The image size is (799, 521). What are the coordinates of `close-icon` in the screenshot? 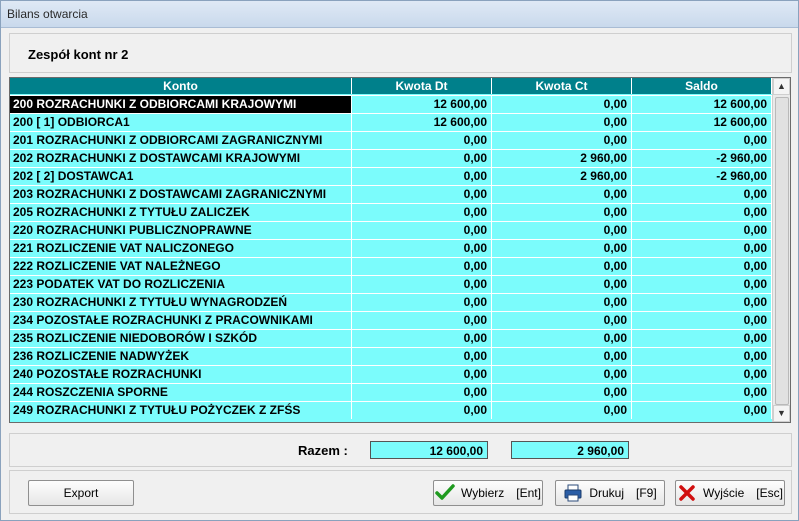 It's located at (687, 493).